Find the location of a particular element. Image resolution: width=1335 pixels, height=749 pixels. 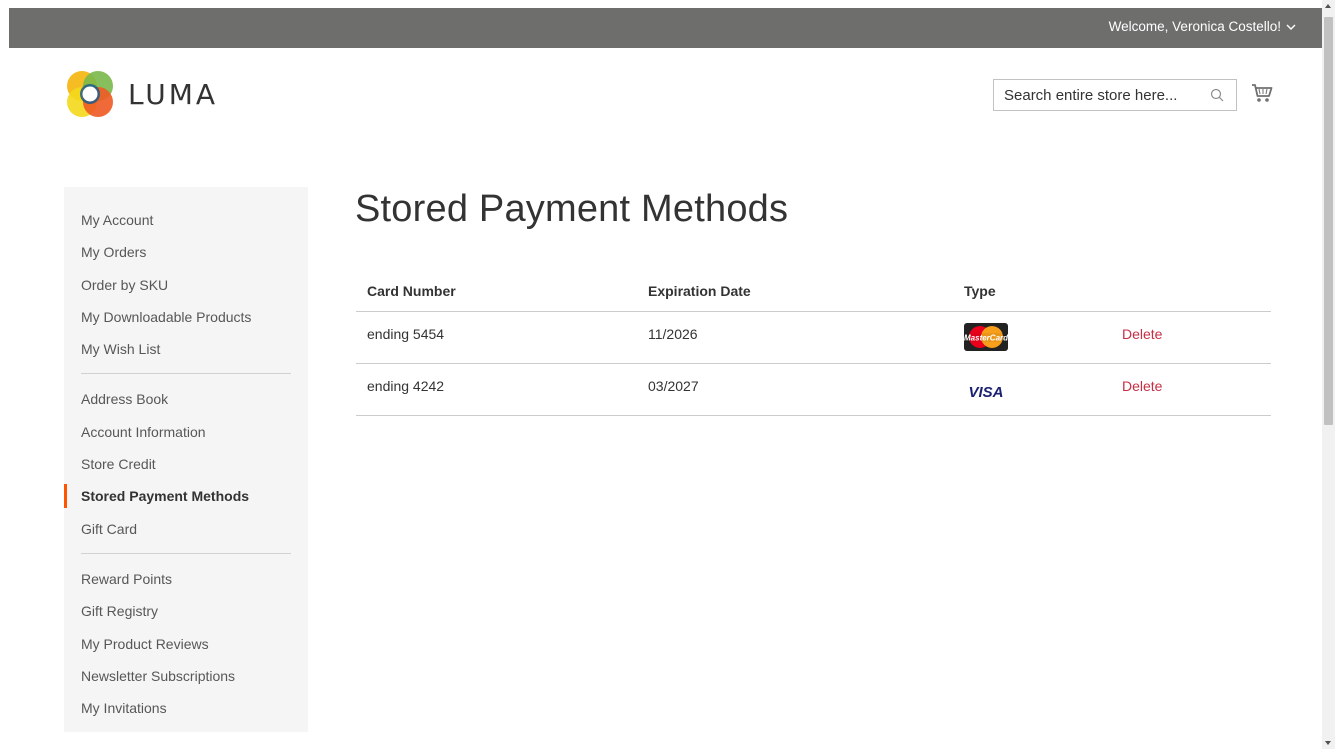

sidebar-item-wish-list: My Wish List is located at coordinates (186, 349).